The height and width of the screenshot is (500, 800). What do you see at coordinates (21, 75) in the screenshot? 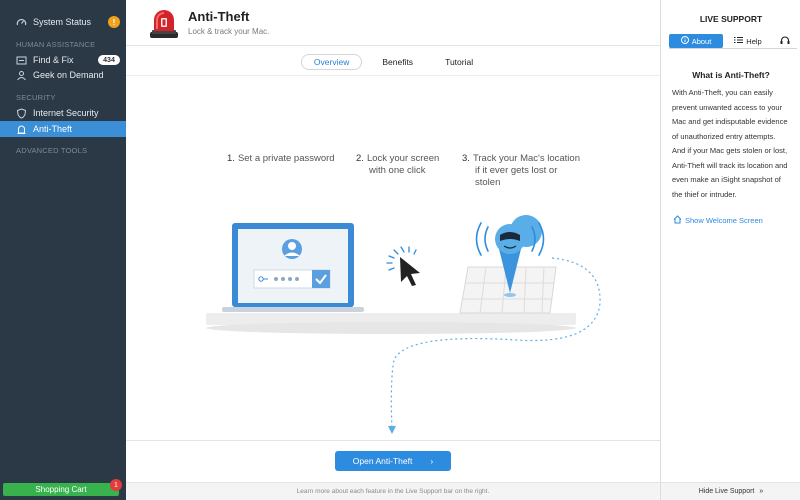
I see `person-icon` at bounding box center [21, 75].